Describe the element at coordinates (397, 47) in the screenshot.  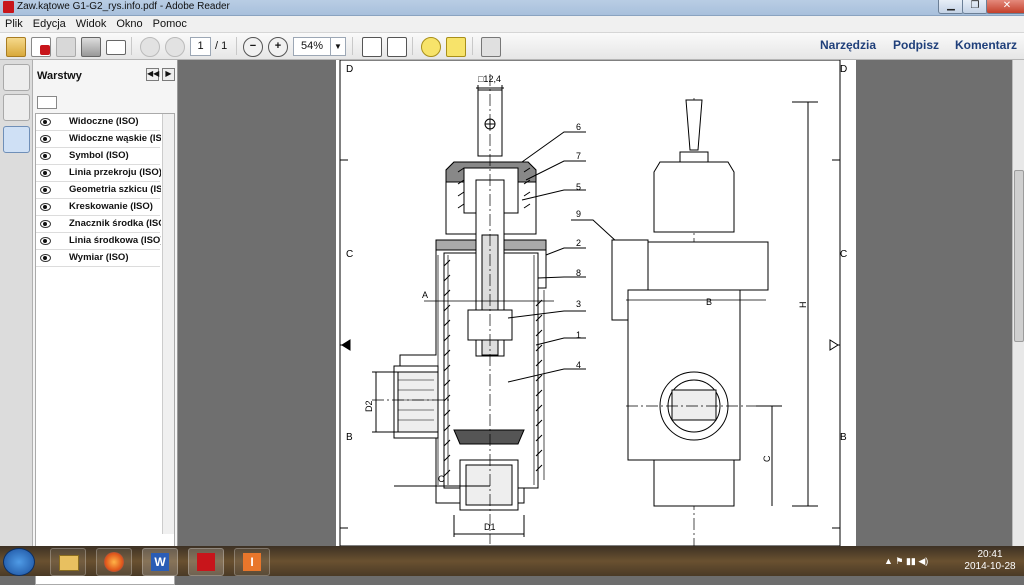
I see `fit-width-icon` at that location.